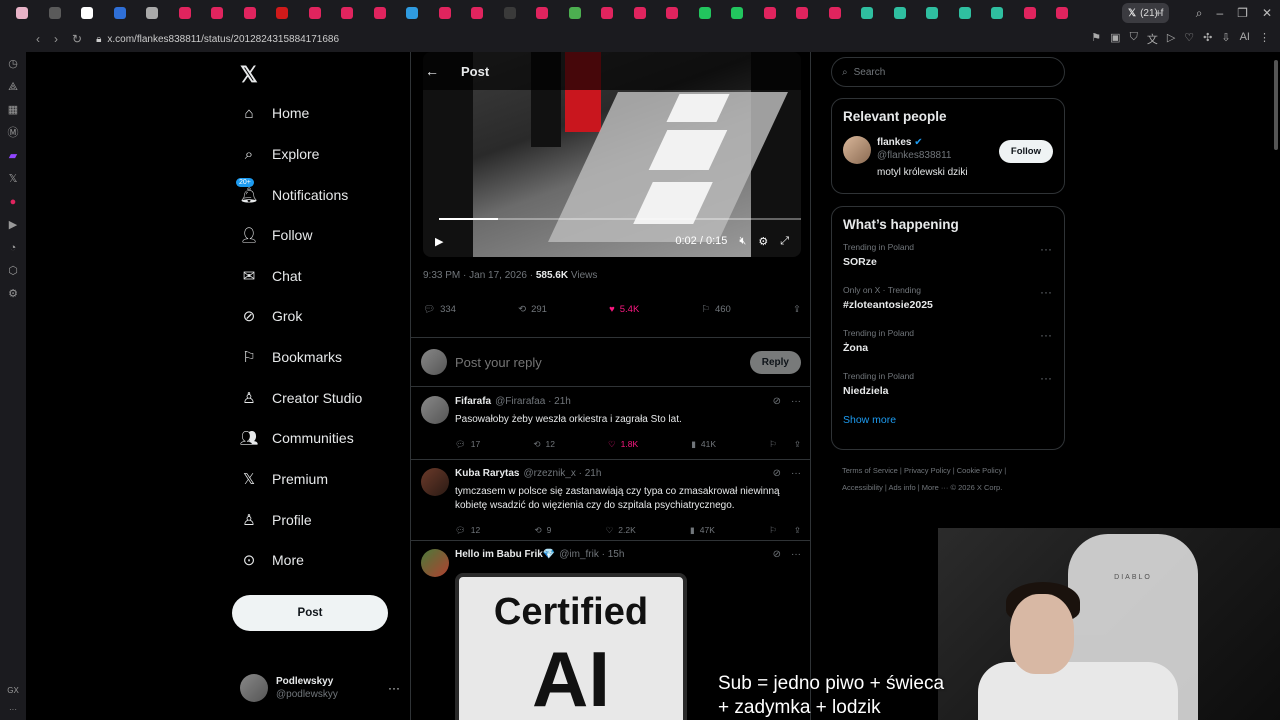 Image resolution: width=1280 pixels, height=720 pixels. Describe the element at coordinates (473, 401) in the screenshot. I see `tweet-author-name: Fifarafa` at that location.